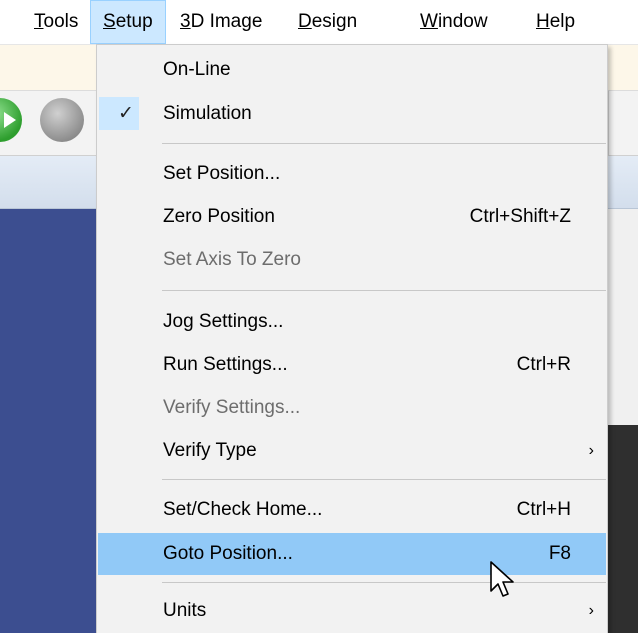  What do you see at coordinates (623, 123) in the screenshot?
I see `toolbar-right` at bounding box center [623, 123].